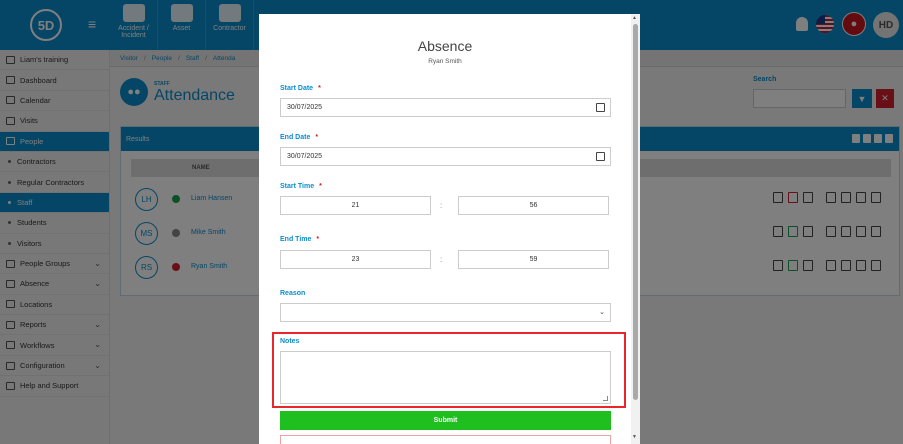 This screenshot has width=903, height=444. What do you see at coordinates (293, 293) in the screenshot?
I see `reason-label: Reason` at bounding box center [293, 293].